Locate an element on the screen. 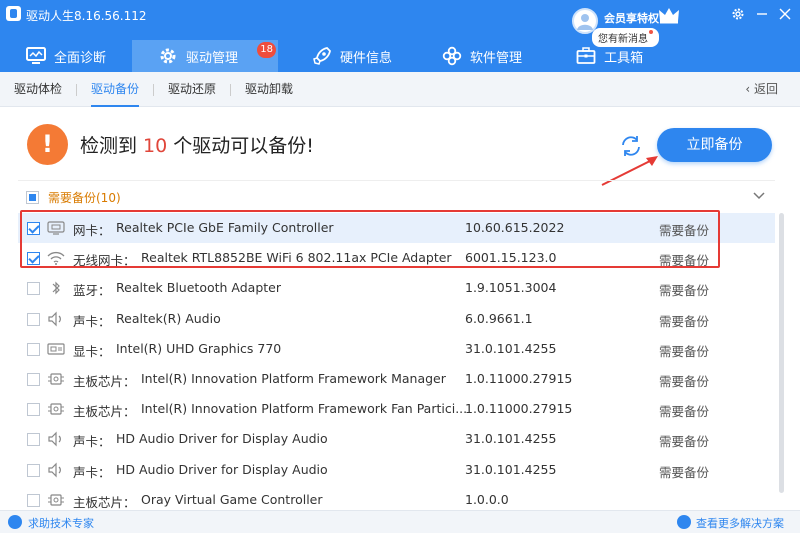 The image size is (800, 533). table-row: 声卡： Realtek(R) Audio 6.0.9661.1 需要备份 is located at coordinates (396, 319).